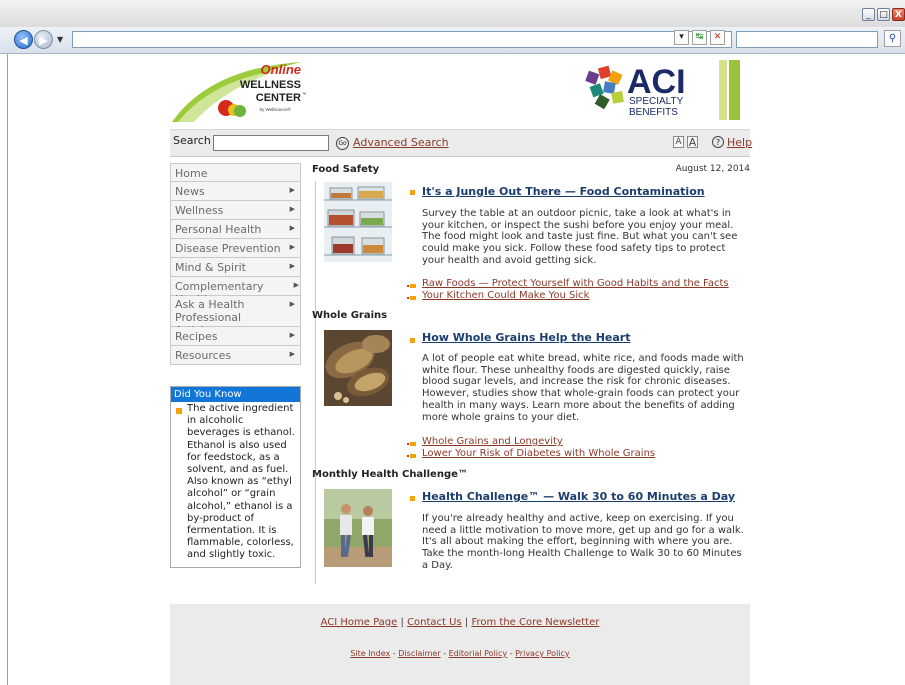  I want to click on wellness-center-logo: Online WELLNESS CENTER ™ by Wellsource®, so click(238, 91).